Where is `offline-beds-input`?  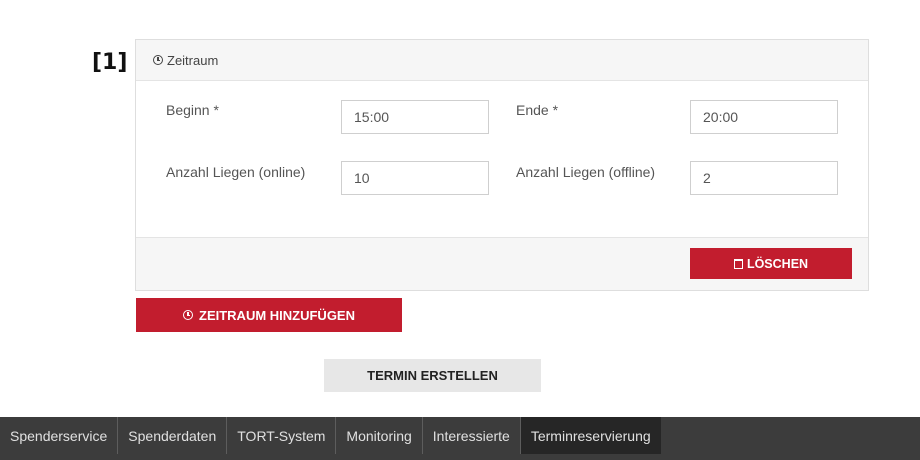
offline-beds-input is located at coordinates (764, 178).